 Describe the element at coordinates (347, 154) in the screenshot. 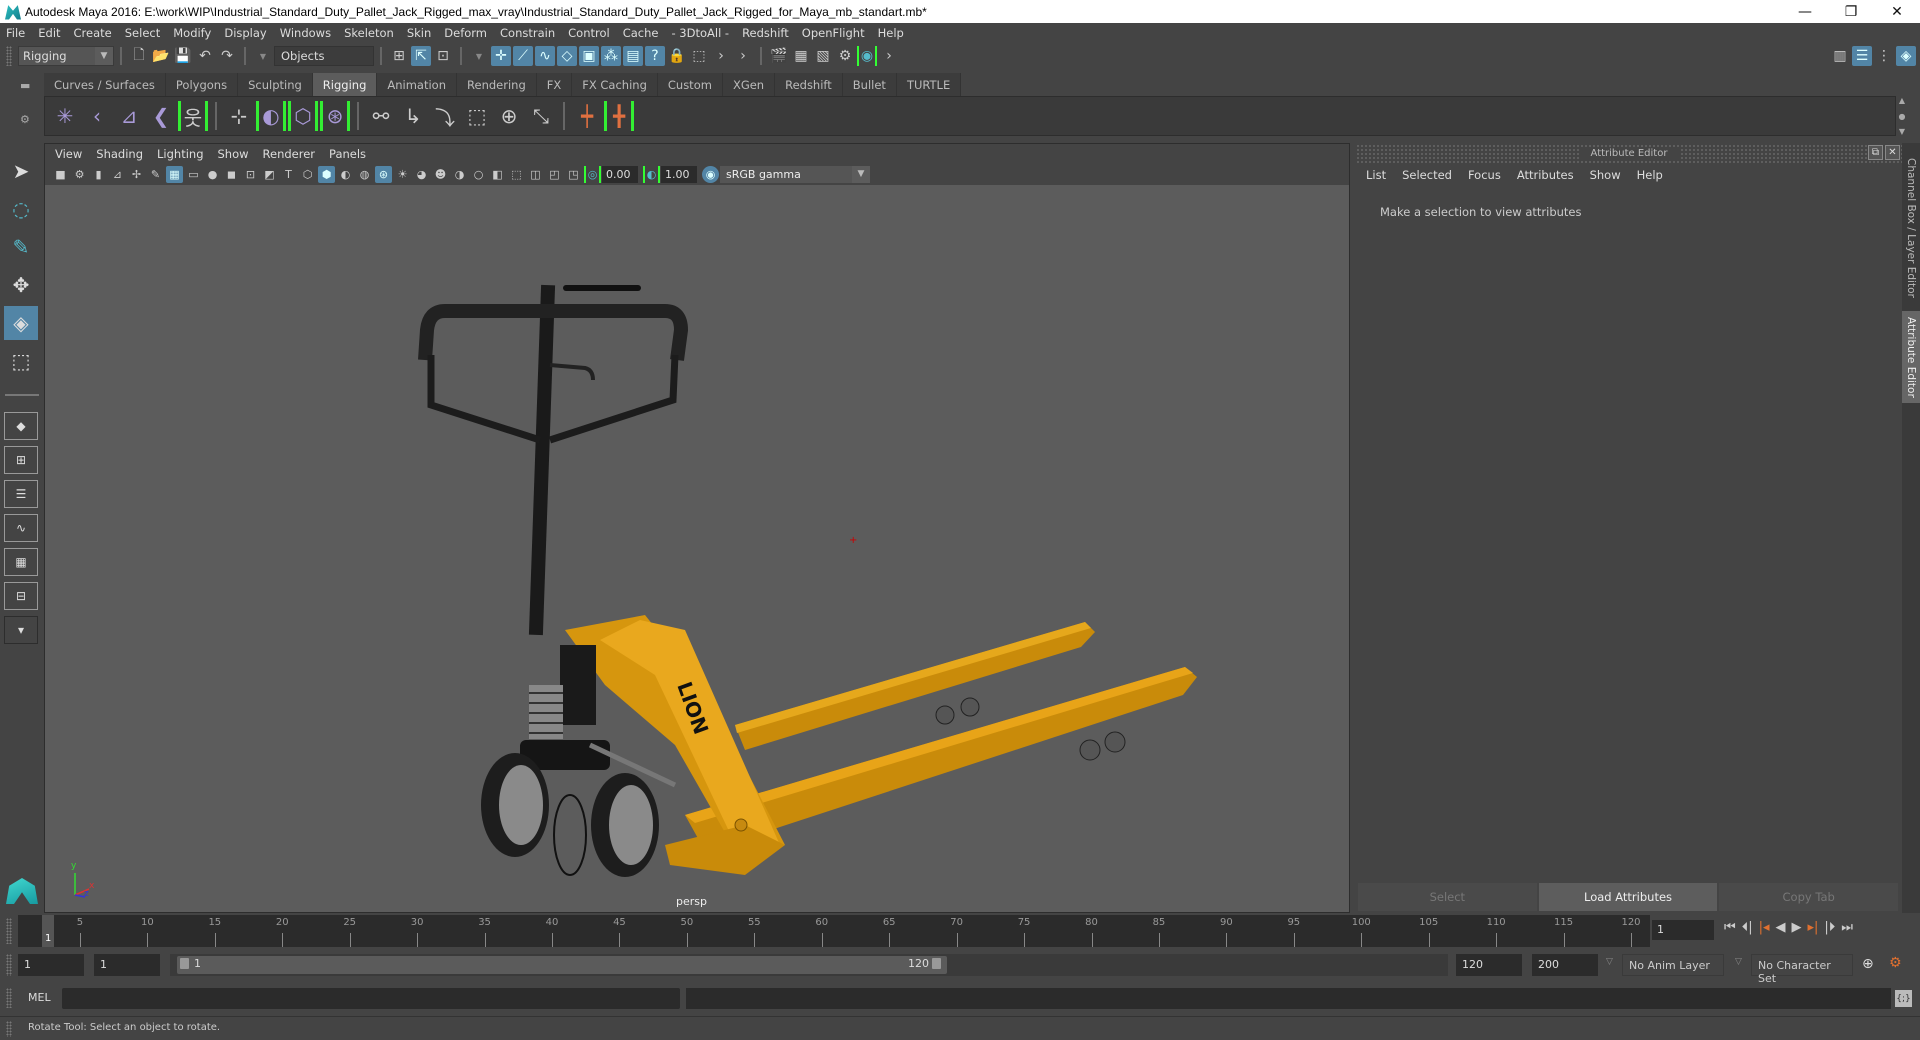

I see `viewport-menu-panels: Panels` at that location.